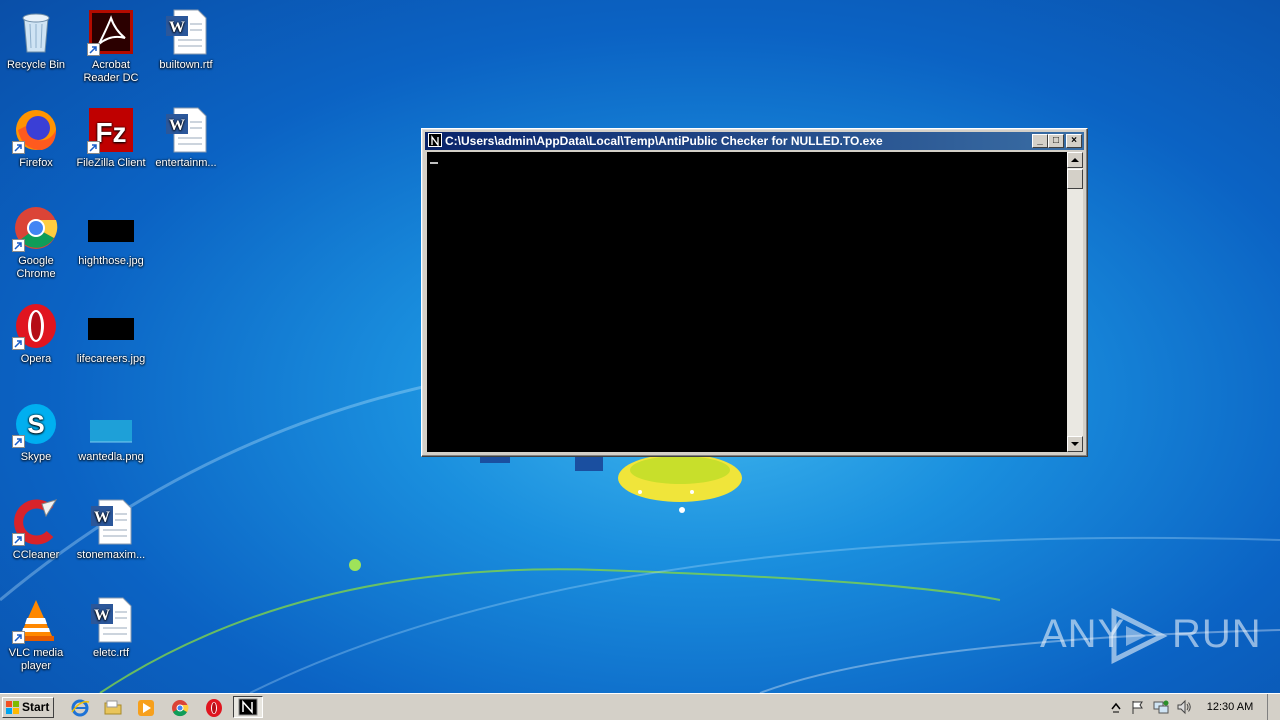  I want to click on desktop-icon-label: builtown.rtf, so click(186, 65).